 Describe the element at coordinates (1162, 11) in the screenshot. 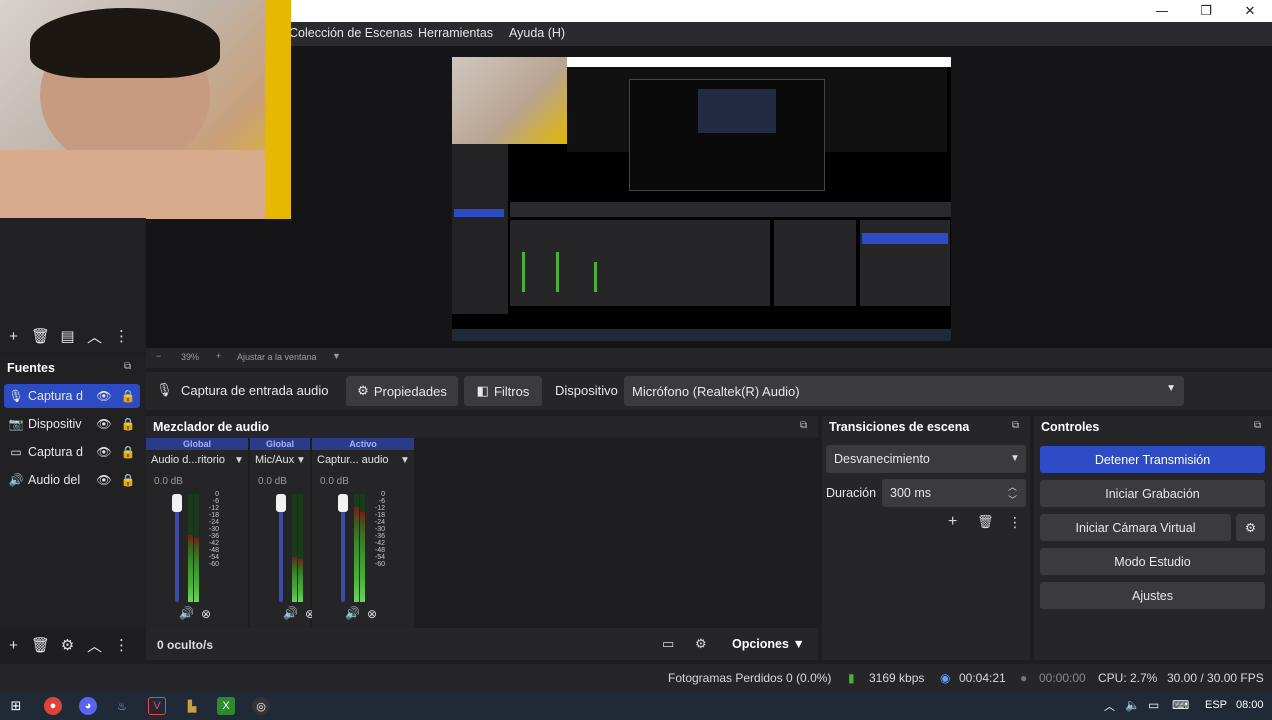

I see `minimize-button: —` at that location.